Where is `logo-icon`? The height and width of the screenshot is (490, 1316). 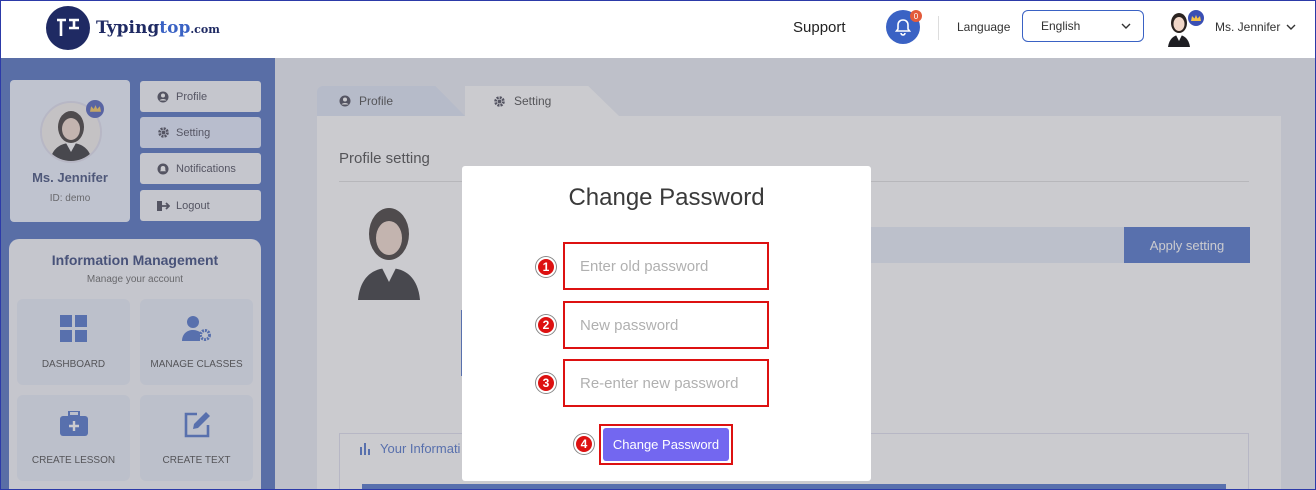
logo-icon is located at coordinates (68, 28).